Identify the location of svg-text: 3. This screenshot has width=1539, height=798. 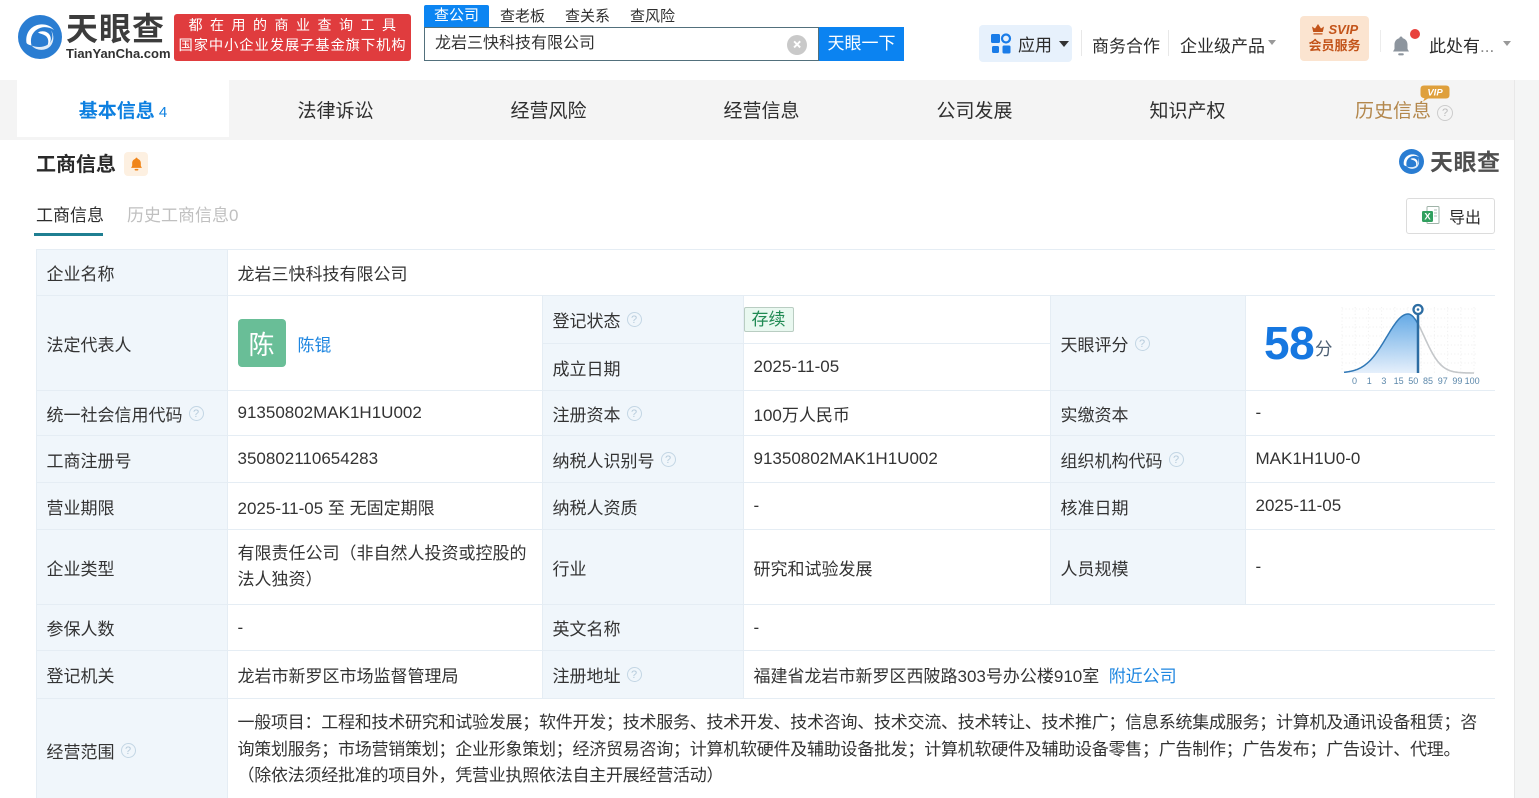
(1383, 381).